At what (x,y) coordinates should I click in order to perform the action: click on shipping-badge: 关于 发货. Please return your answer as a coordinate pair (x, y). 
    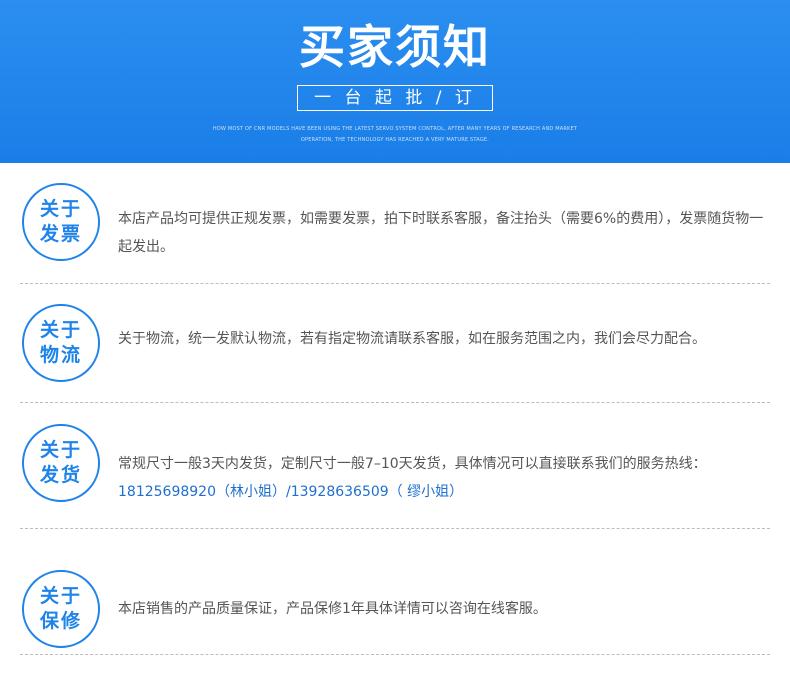
    Looking at the image, I should click on (61, 463).